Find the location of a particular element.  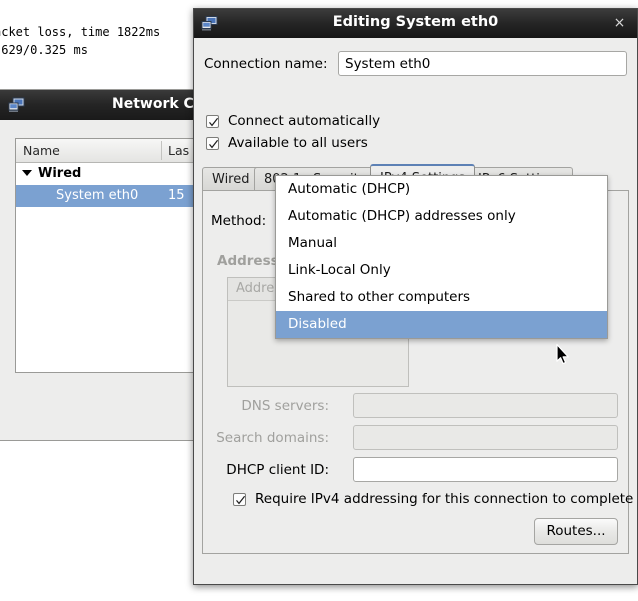

network-connections-titlebar: Network C is located at coordinates (97, 105).